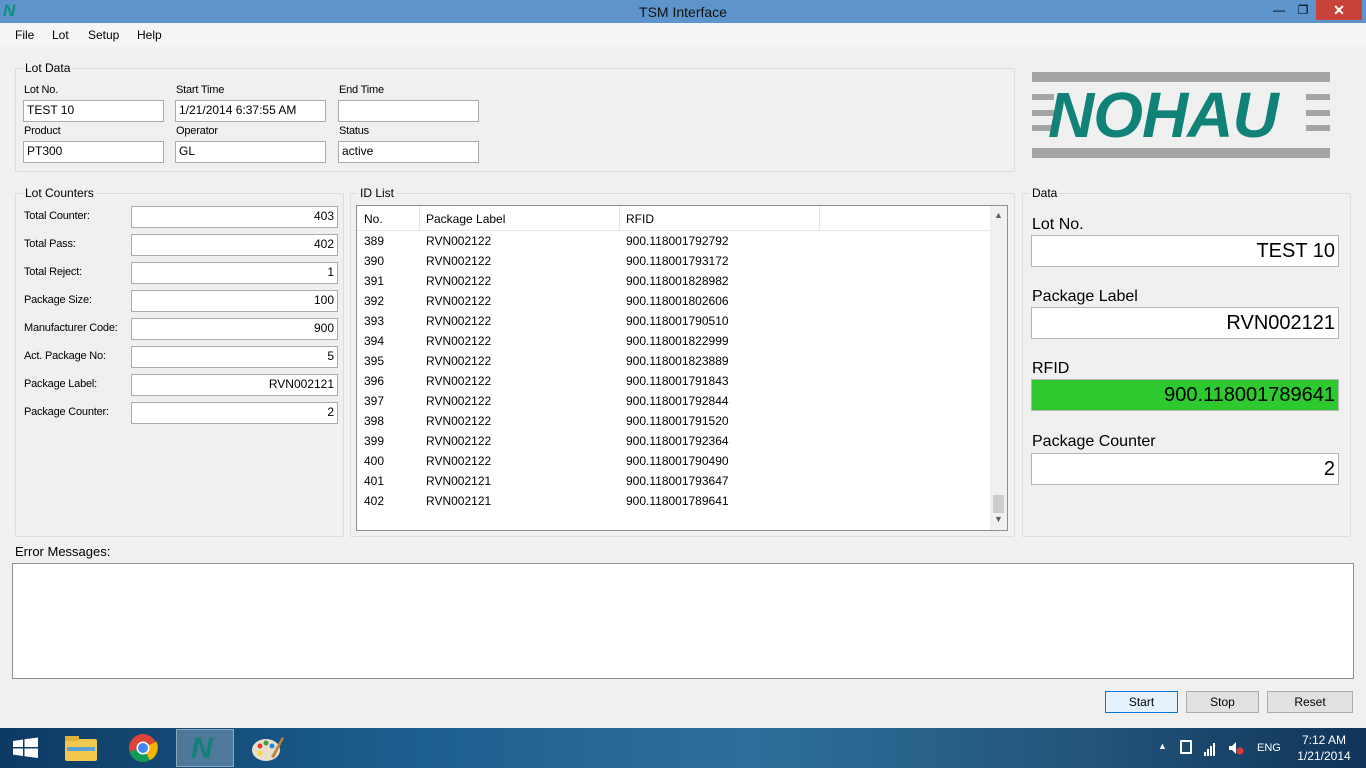  What do you see at coordinates (250, 111) in the screenshot?
I see `start-time-field: 1/21/2014 6:37:55 AM` at bounding box center [250, 111].